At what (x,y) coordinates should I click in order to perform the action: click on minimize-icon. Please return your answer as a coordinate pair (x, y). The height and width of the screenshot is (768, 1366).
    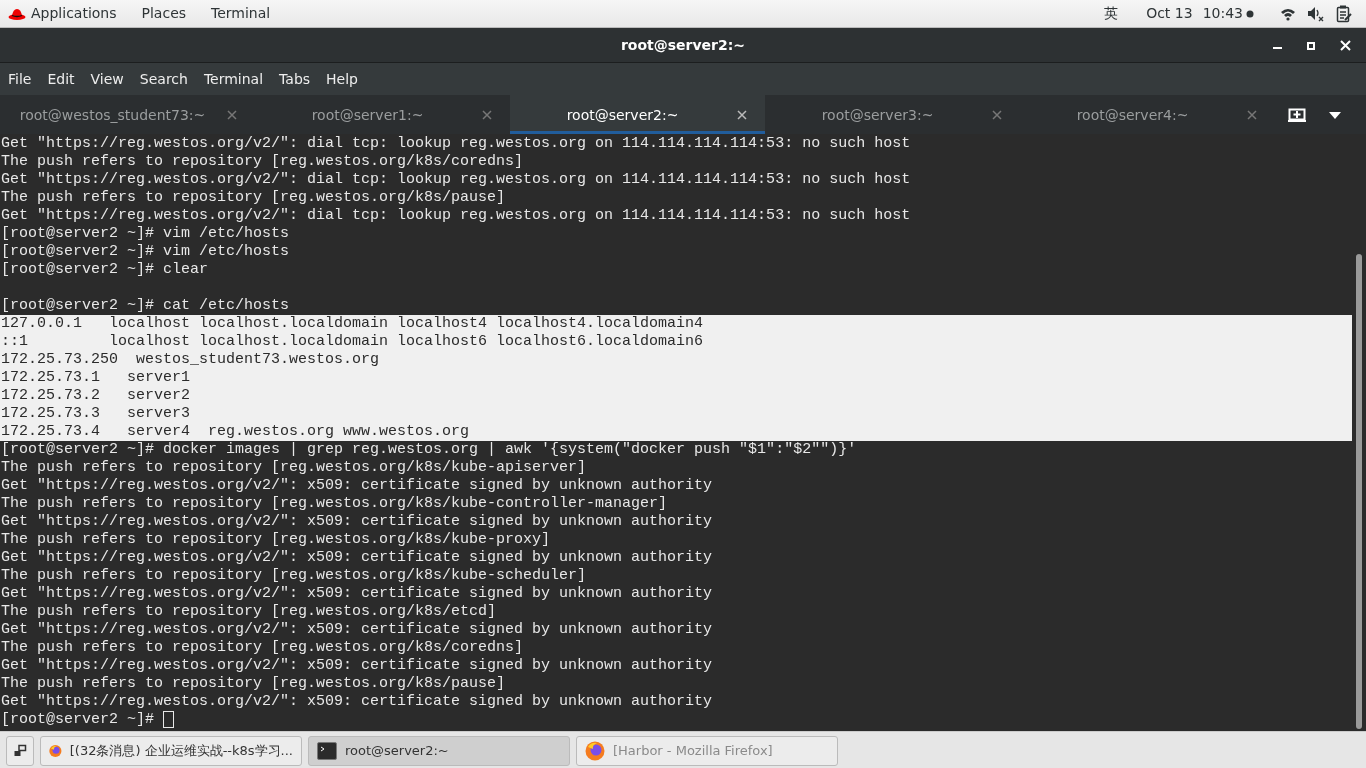
    Looking at the image, I should click on (1277, 47).